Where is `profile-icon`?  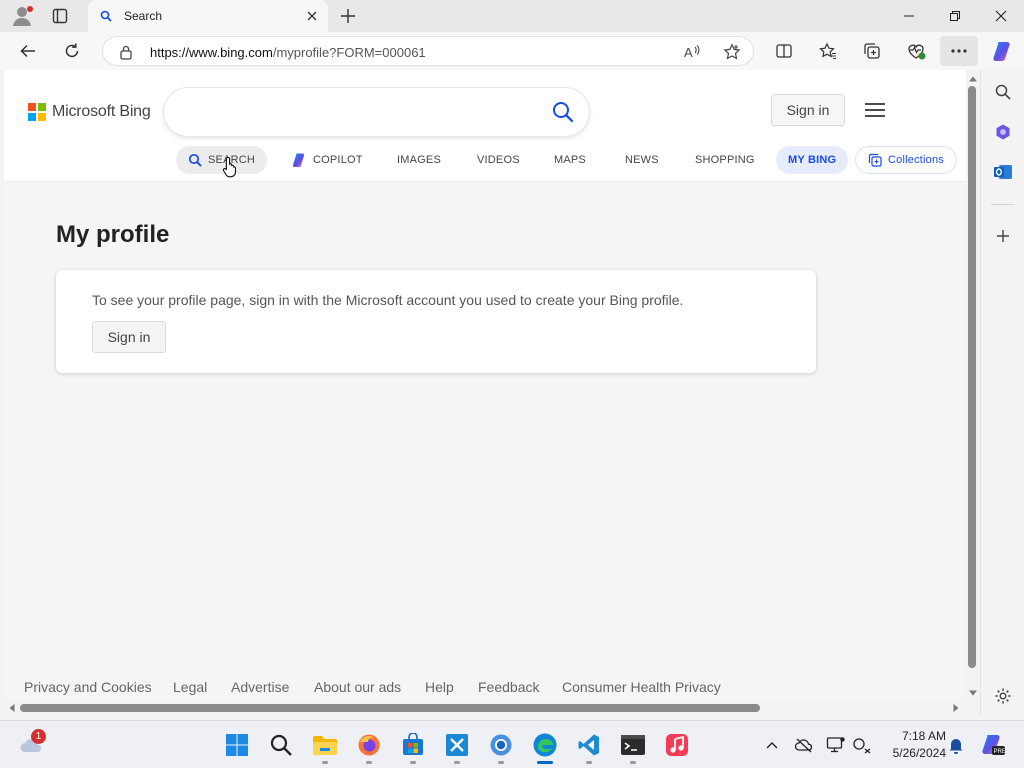
profile-icon is located at coordinates (22, 16).